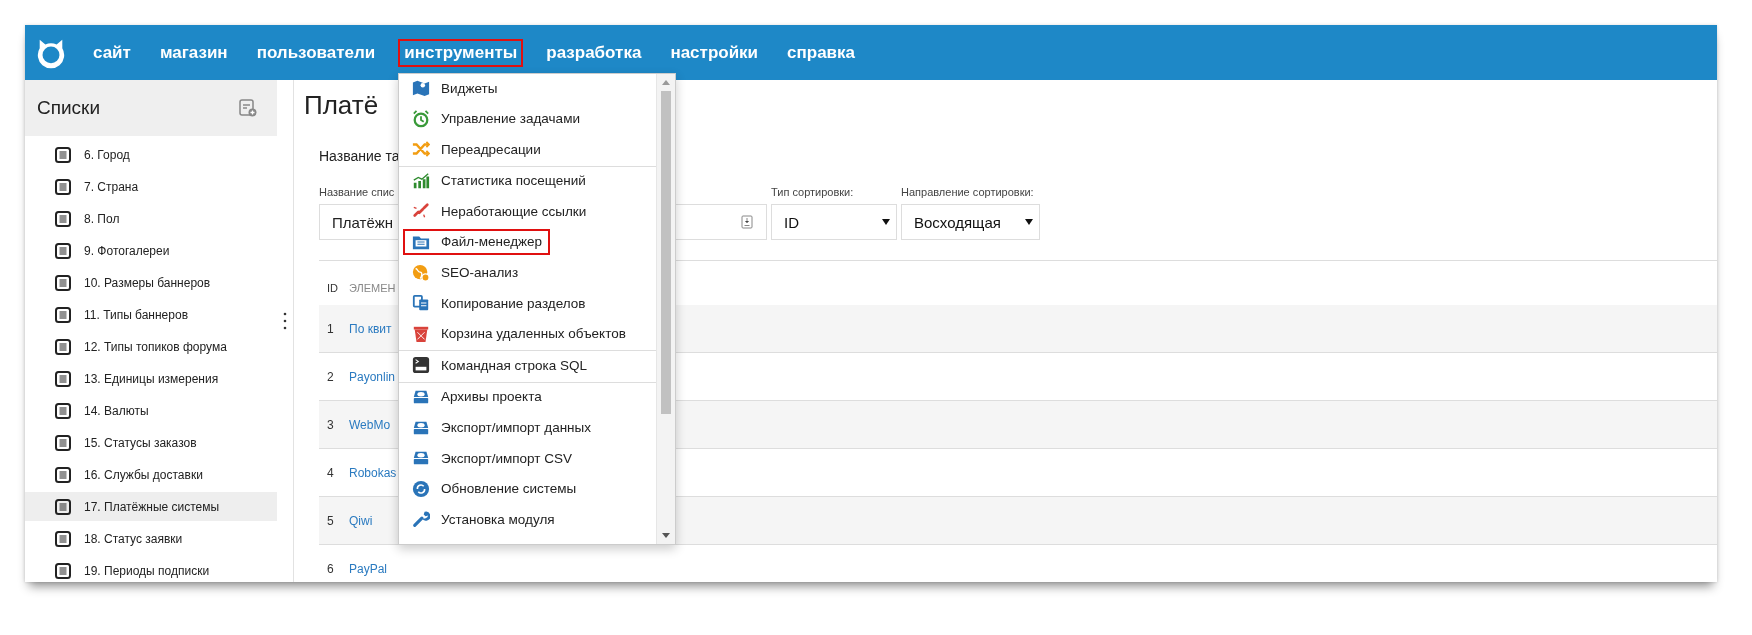  What do you see at coordinates (421, 333) in the screenshot?
I see `trash-bin-icon` at bounding box center [421, 333].